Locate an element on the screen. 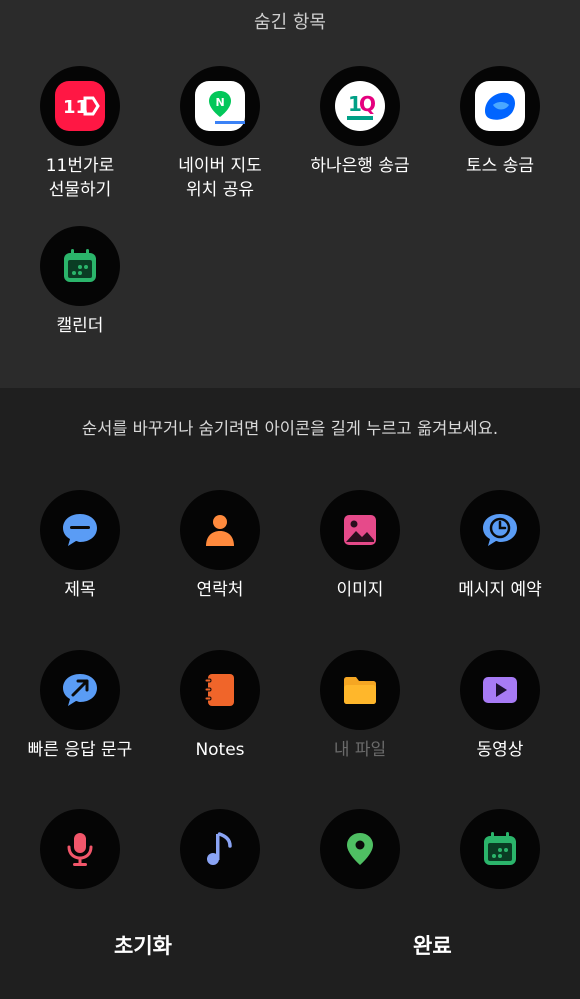 The width and height of the screenshot is (580, 999). my-files-icon is located at coordinates (360, 690).